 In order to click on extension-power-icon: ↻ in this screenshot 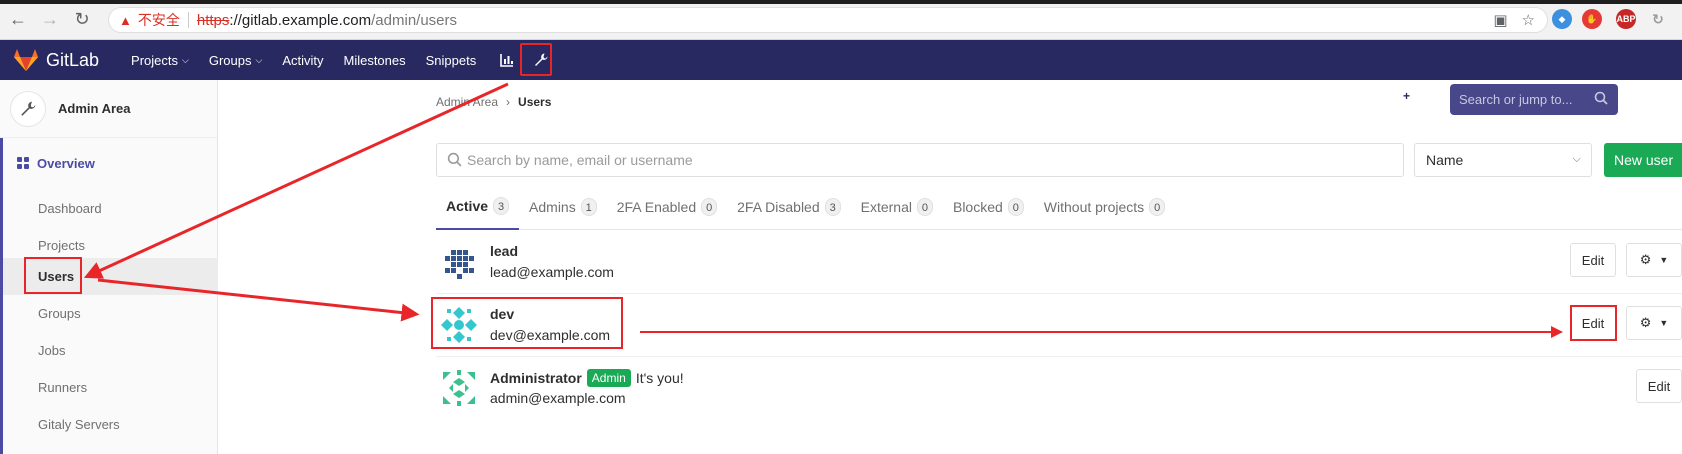, I will do `click(1658, 19)`.